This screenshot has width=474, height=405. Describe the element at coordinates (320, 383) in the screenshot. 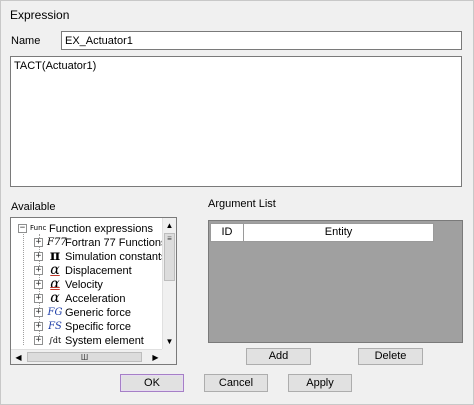

I see `apply-button: Apply` at that location.